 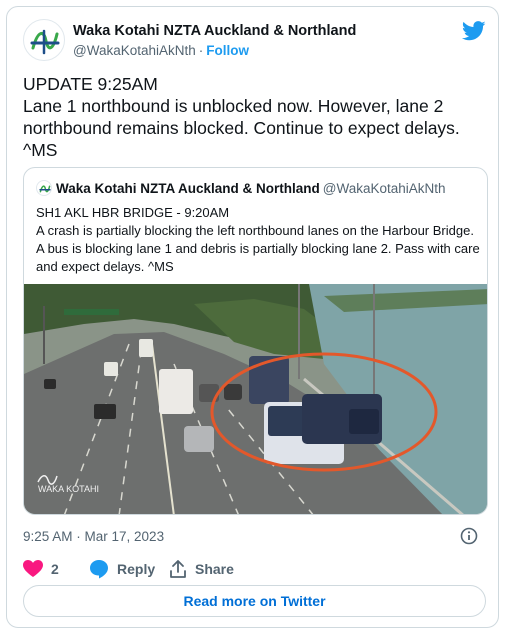 What do you see at coordinates (33, 568) in the screenshot?
I see `heart-icon` at bounding box center [33, 568].